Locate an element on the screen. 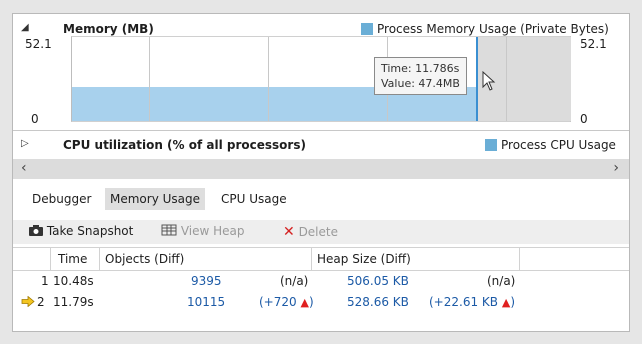  heap-diff-close: ) is located at coordinates (512, 302).